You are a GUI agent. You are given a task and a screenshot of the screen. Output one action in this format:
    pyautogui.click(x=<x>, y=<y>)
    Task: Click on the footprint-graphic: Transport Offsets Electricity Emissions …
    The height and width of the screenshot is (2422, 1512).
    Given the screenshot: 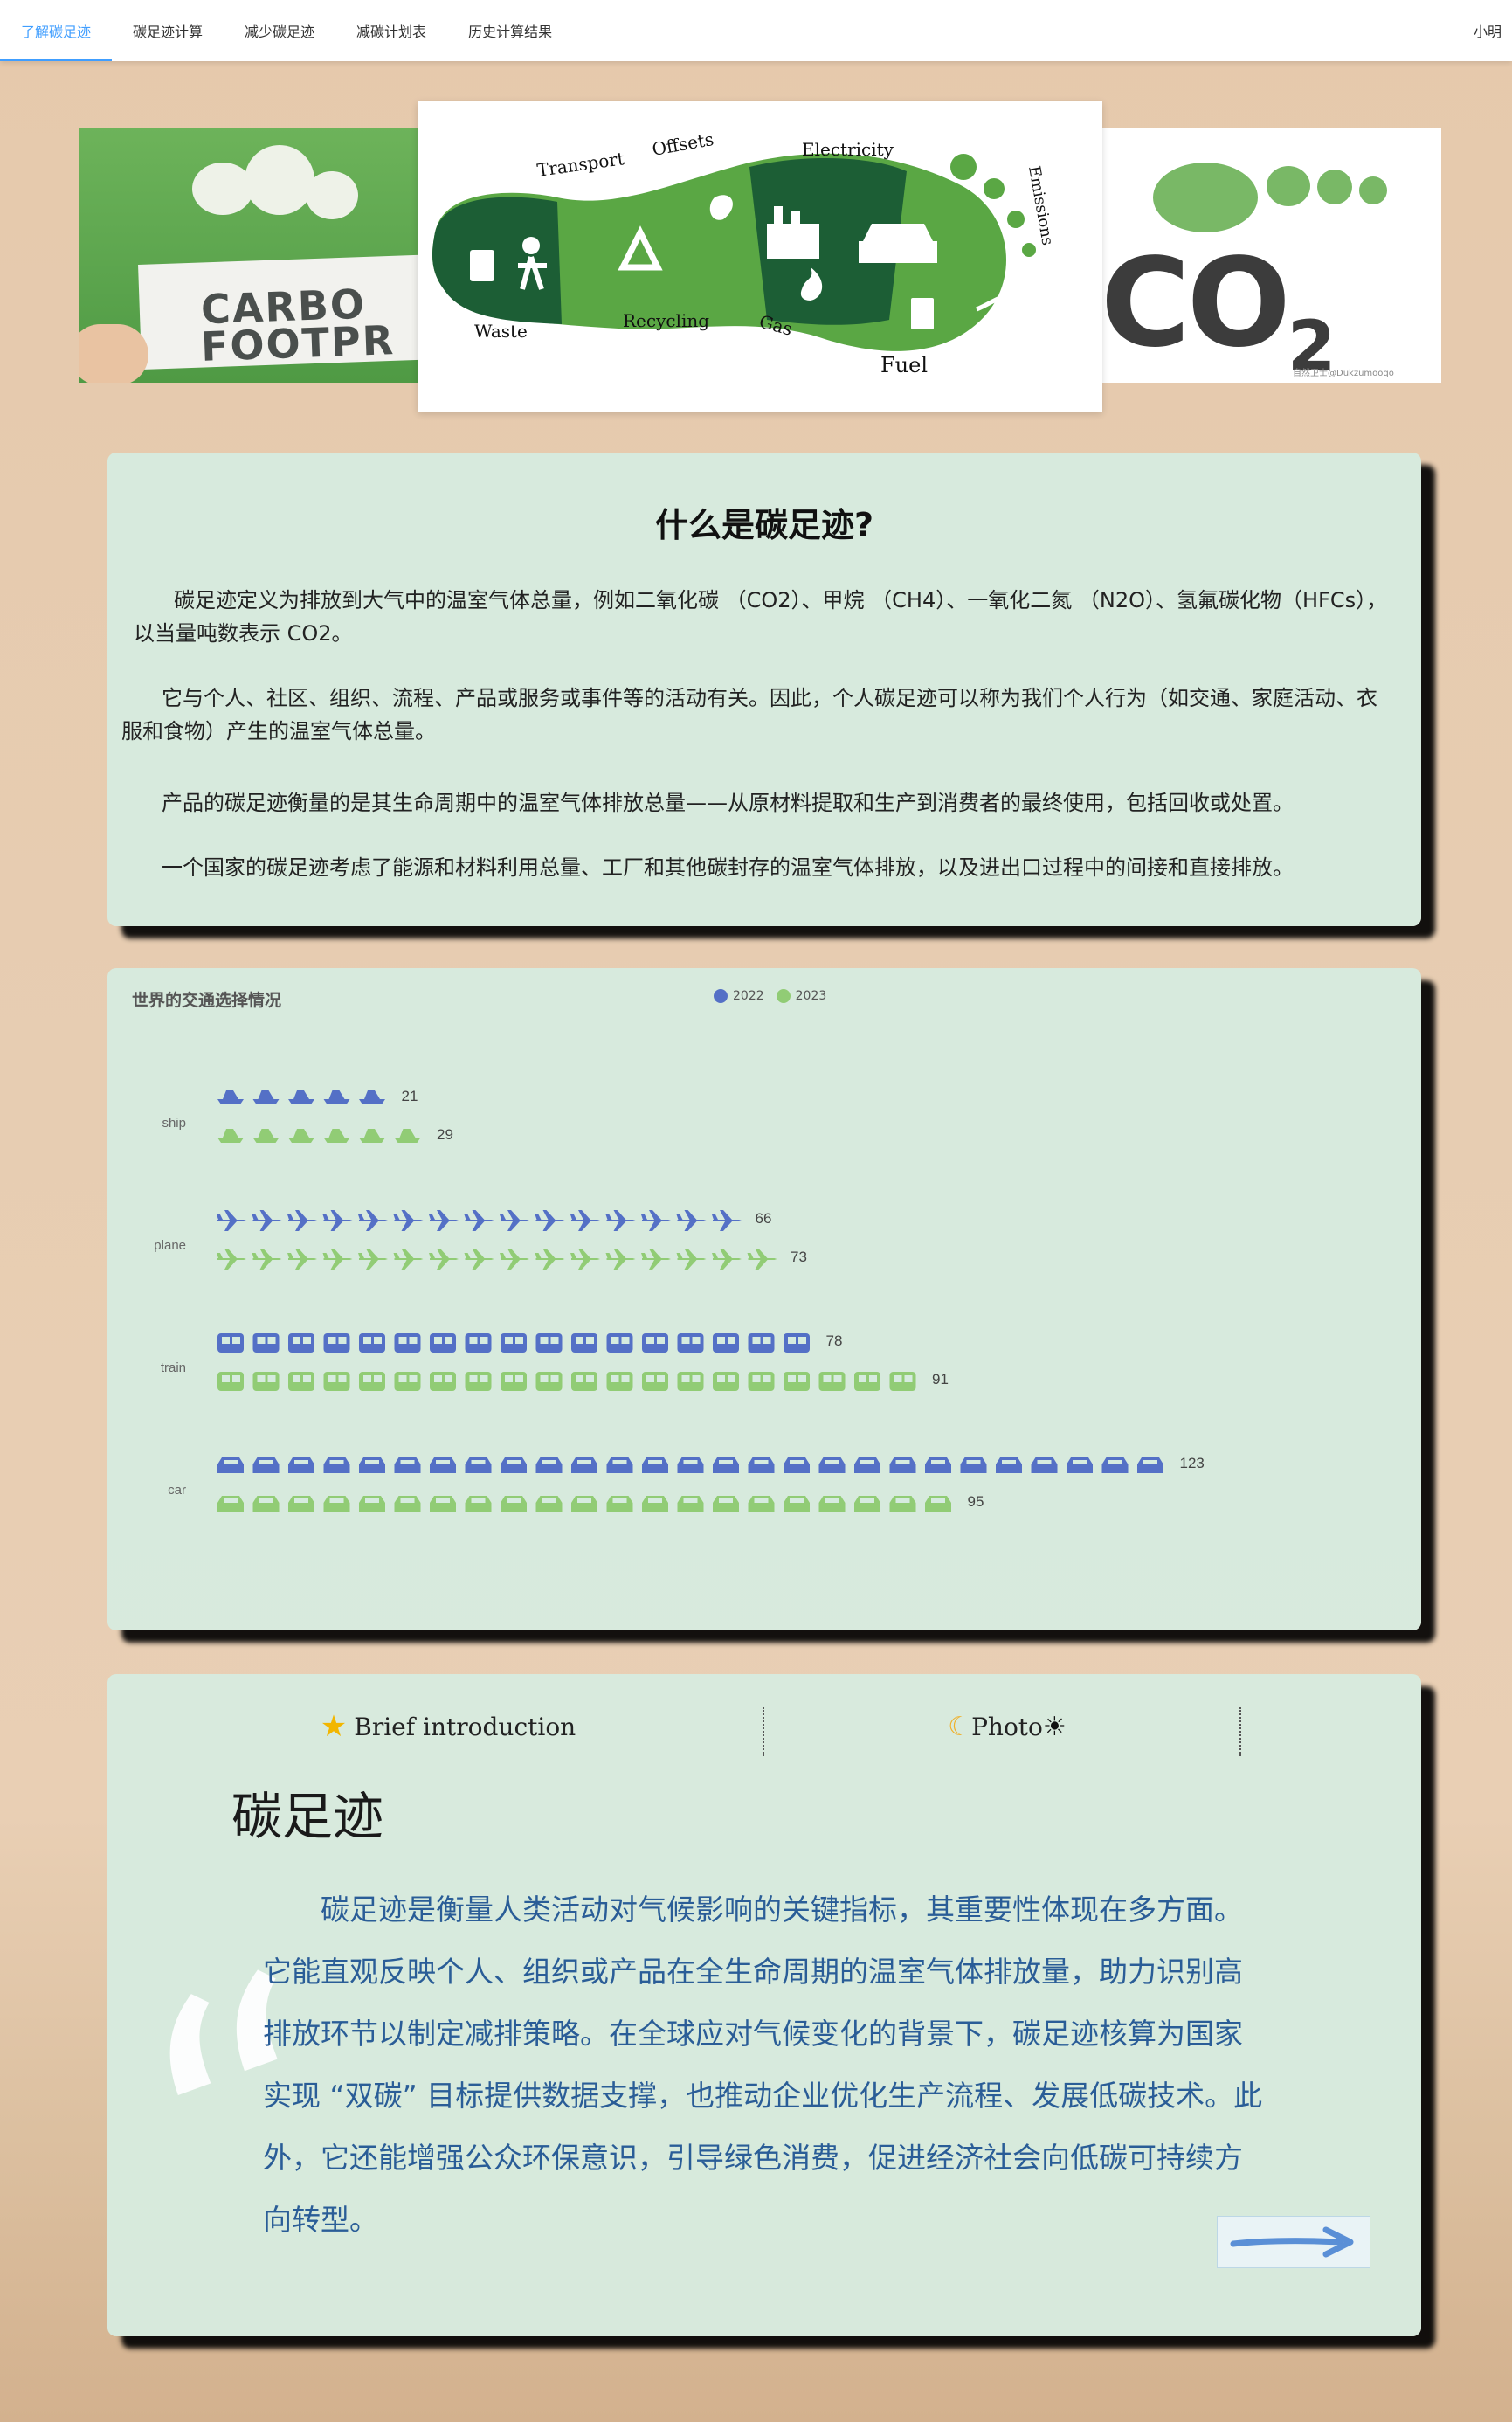 What is the action you would take?
    pyautogui.click(x=744, y=252)
    